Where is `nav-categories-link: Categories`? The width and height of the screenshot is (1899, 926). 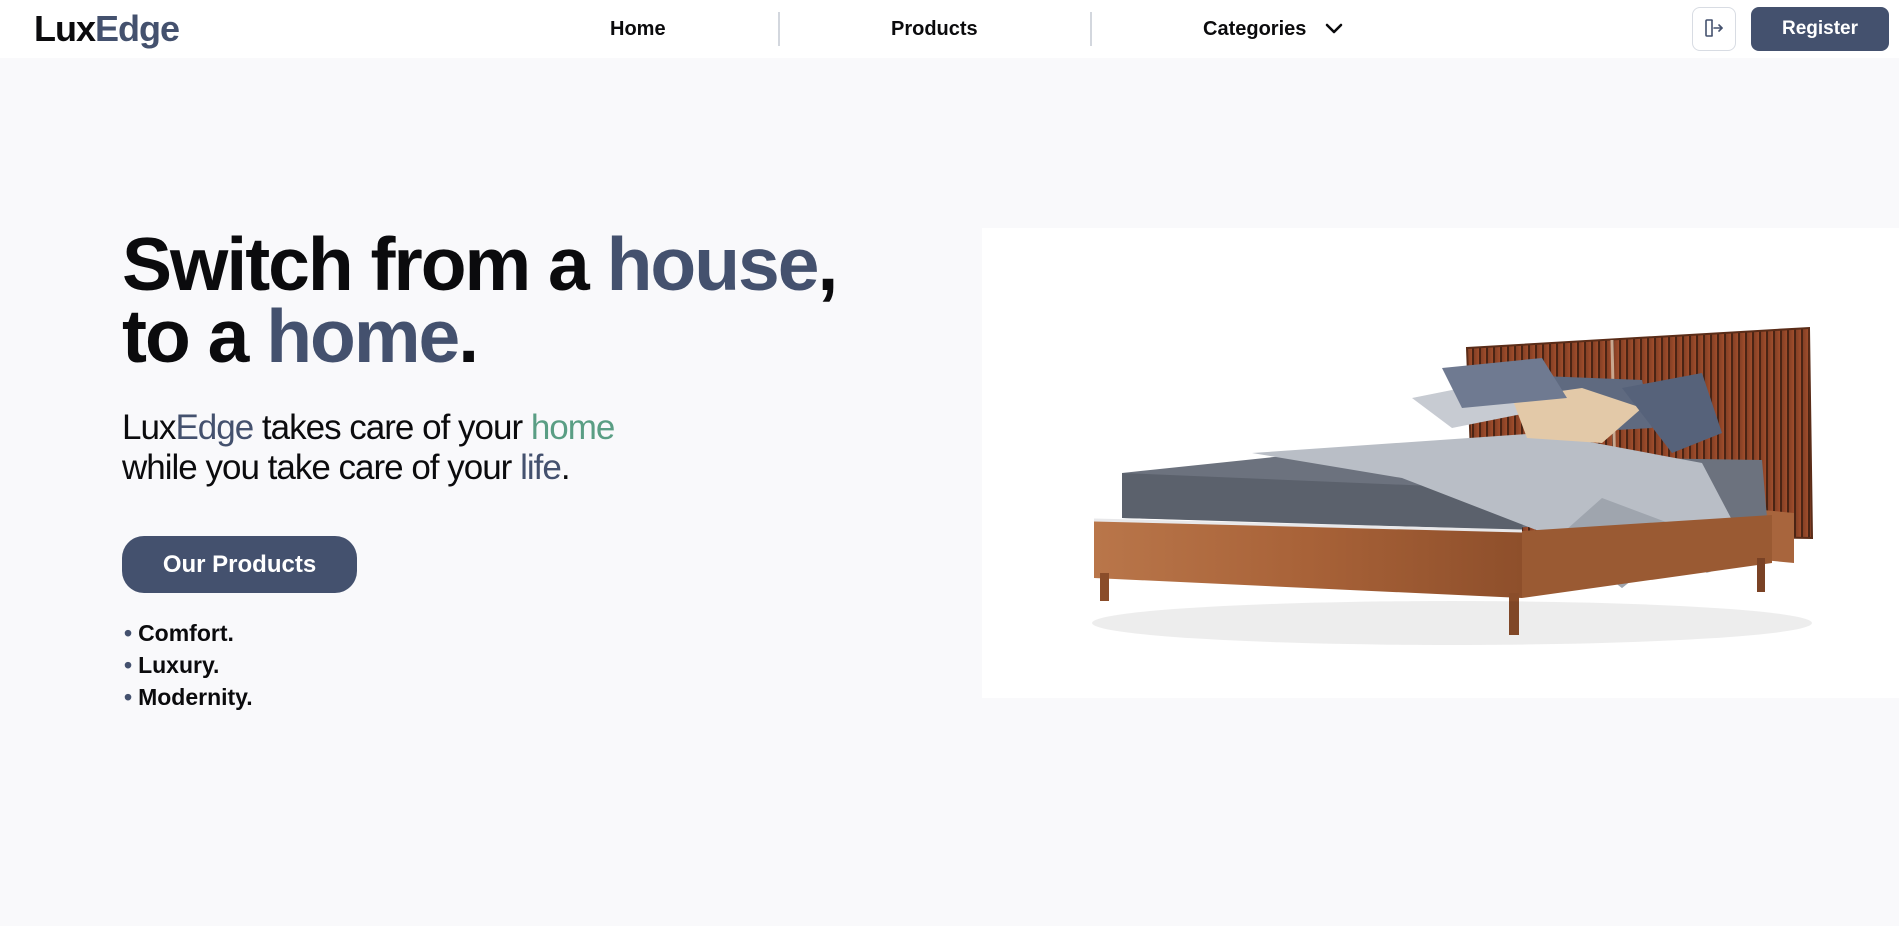 nav-categories-link: Categories is located at coordinates (1254, 29).